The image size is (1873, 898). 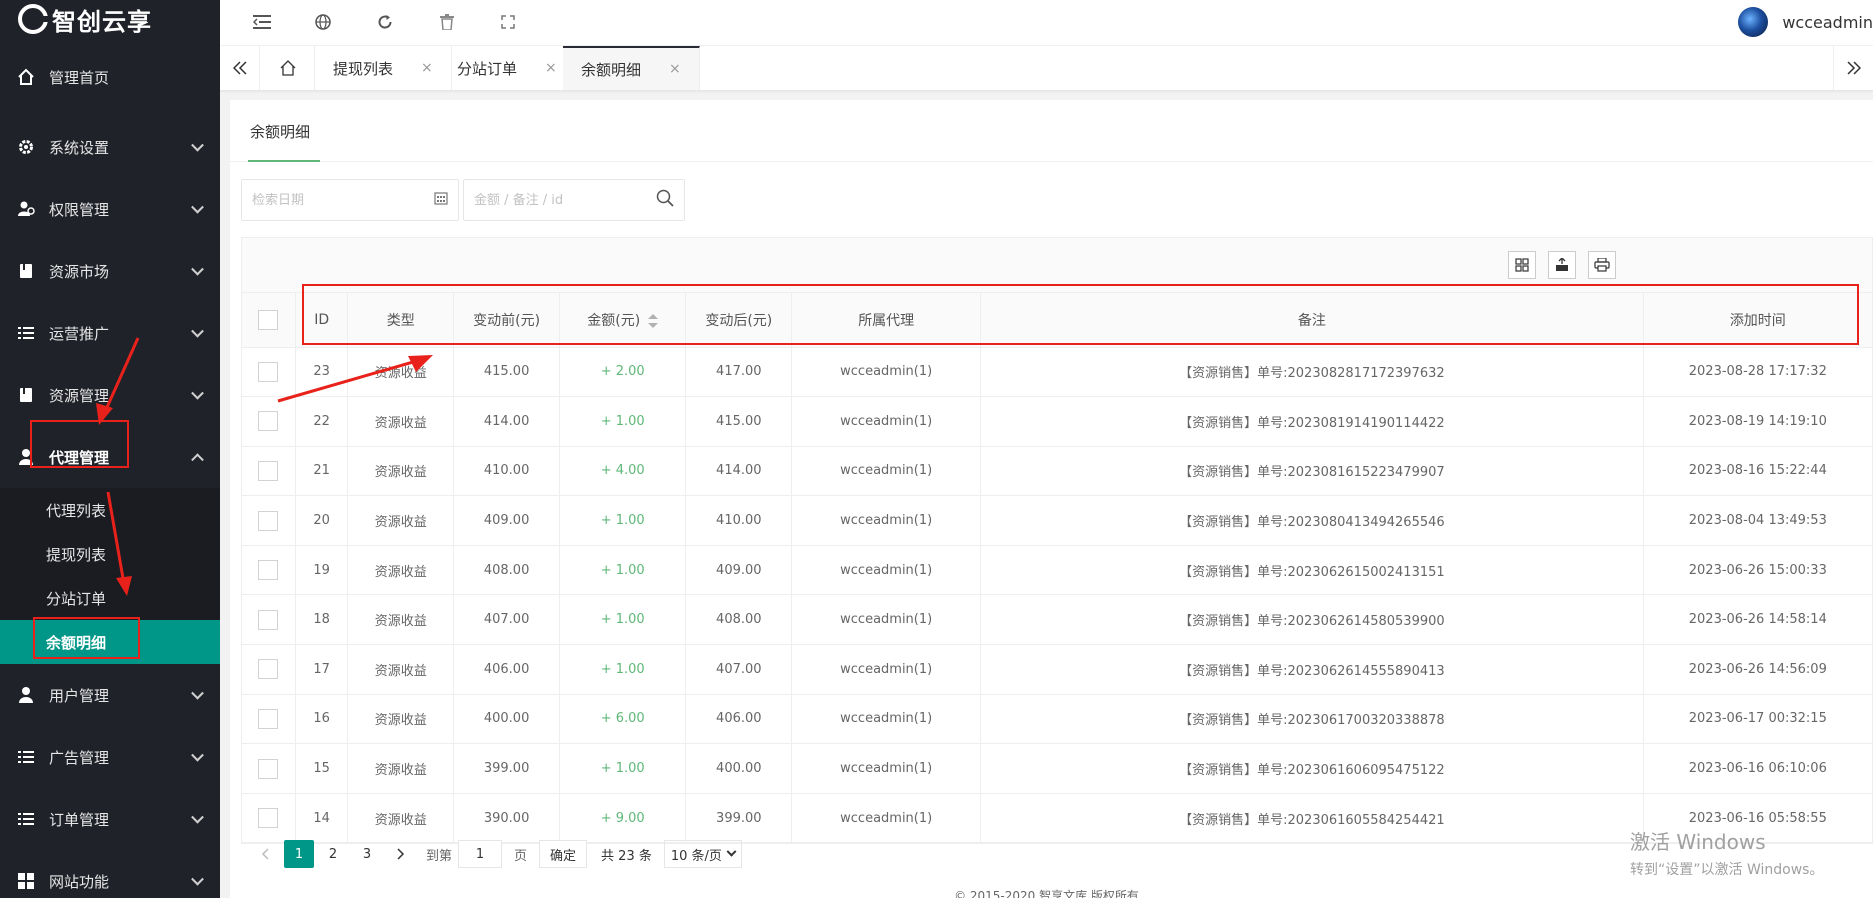 What do you see at coordinates (702, 854) in the screenshot?
I see `page-size-select: 10 条/页` at bounding box center [702, 854].